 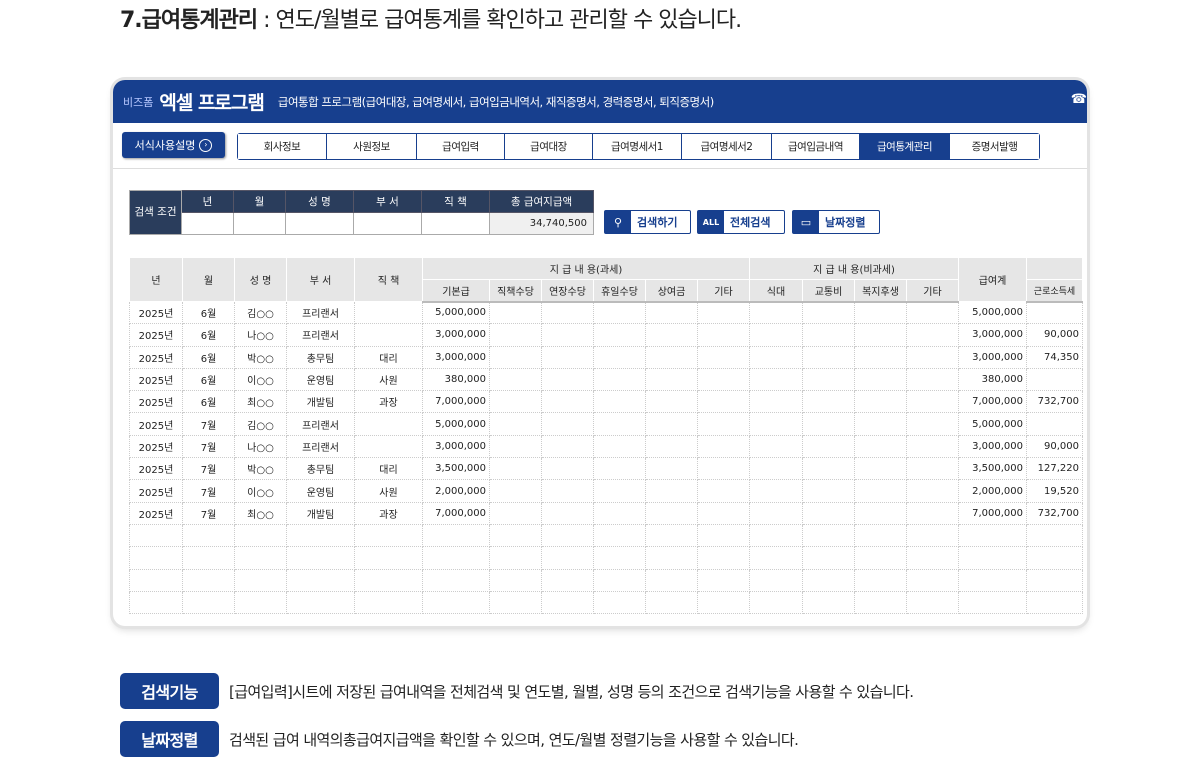 I want to click on table-cell: 운영팀, so click(x=320, y=379).